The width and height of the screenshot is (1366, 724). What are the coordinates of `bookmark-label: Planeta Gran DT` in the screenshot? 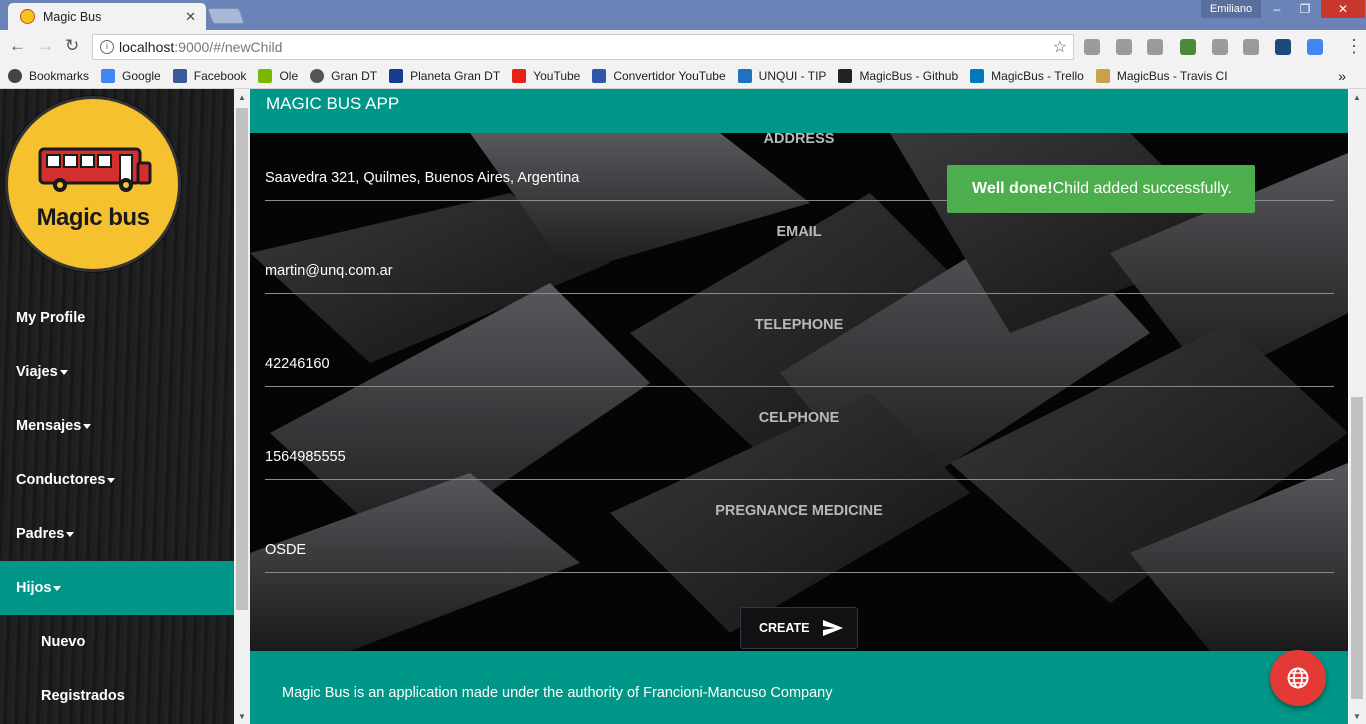 It's located at (455, 76).